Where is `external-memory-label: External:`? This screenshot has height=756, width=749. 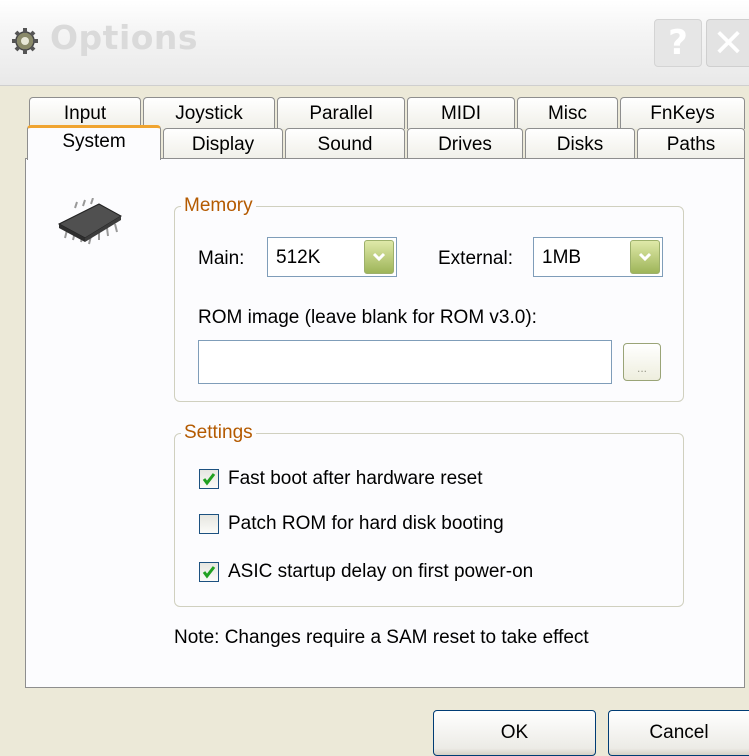 external-memory-label: External: is located at coordinates (475, 258).